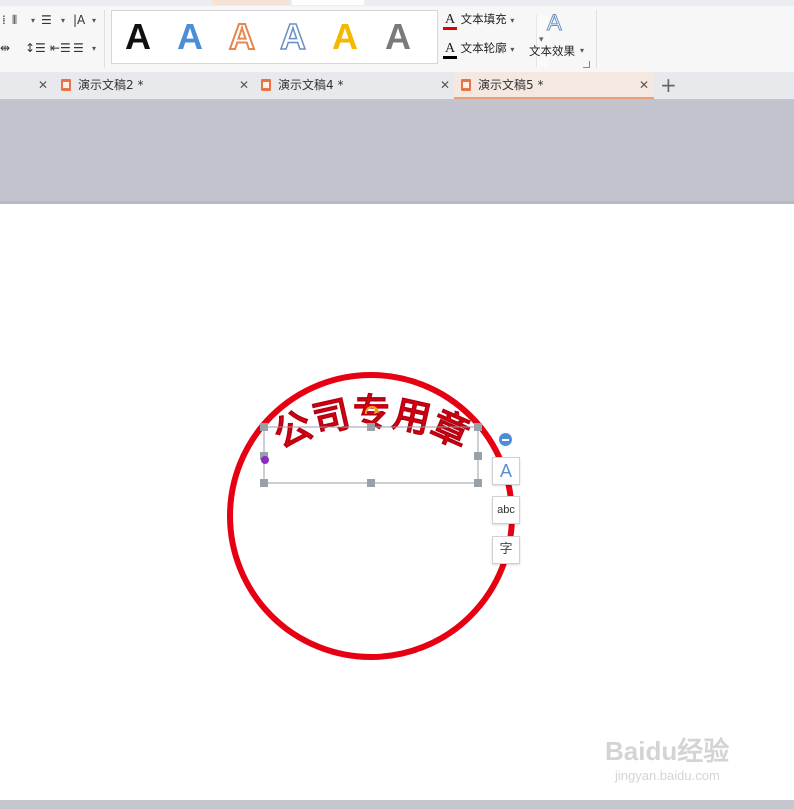  I want to click on watermark-brand: Baidu经验, so click(667, 751).